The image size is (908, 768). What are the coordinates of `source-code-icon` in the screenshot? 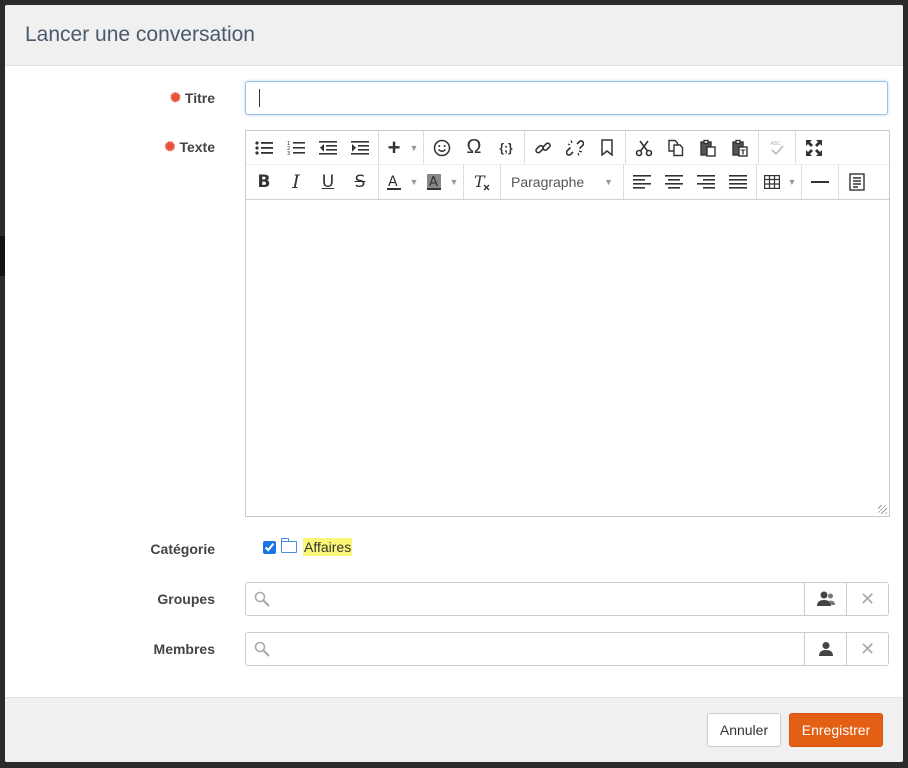 It's located at (857, 182).